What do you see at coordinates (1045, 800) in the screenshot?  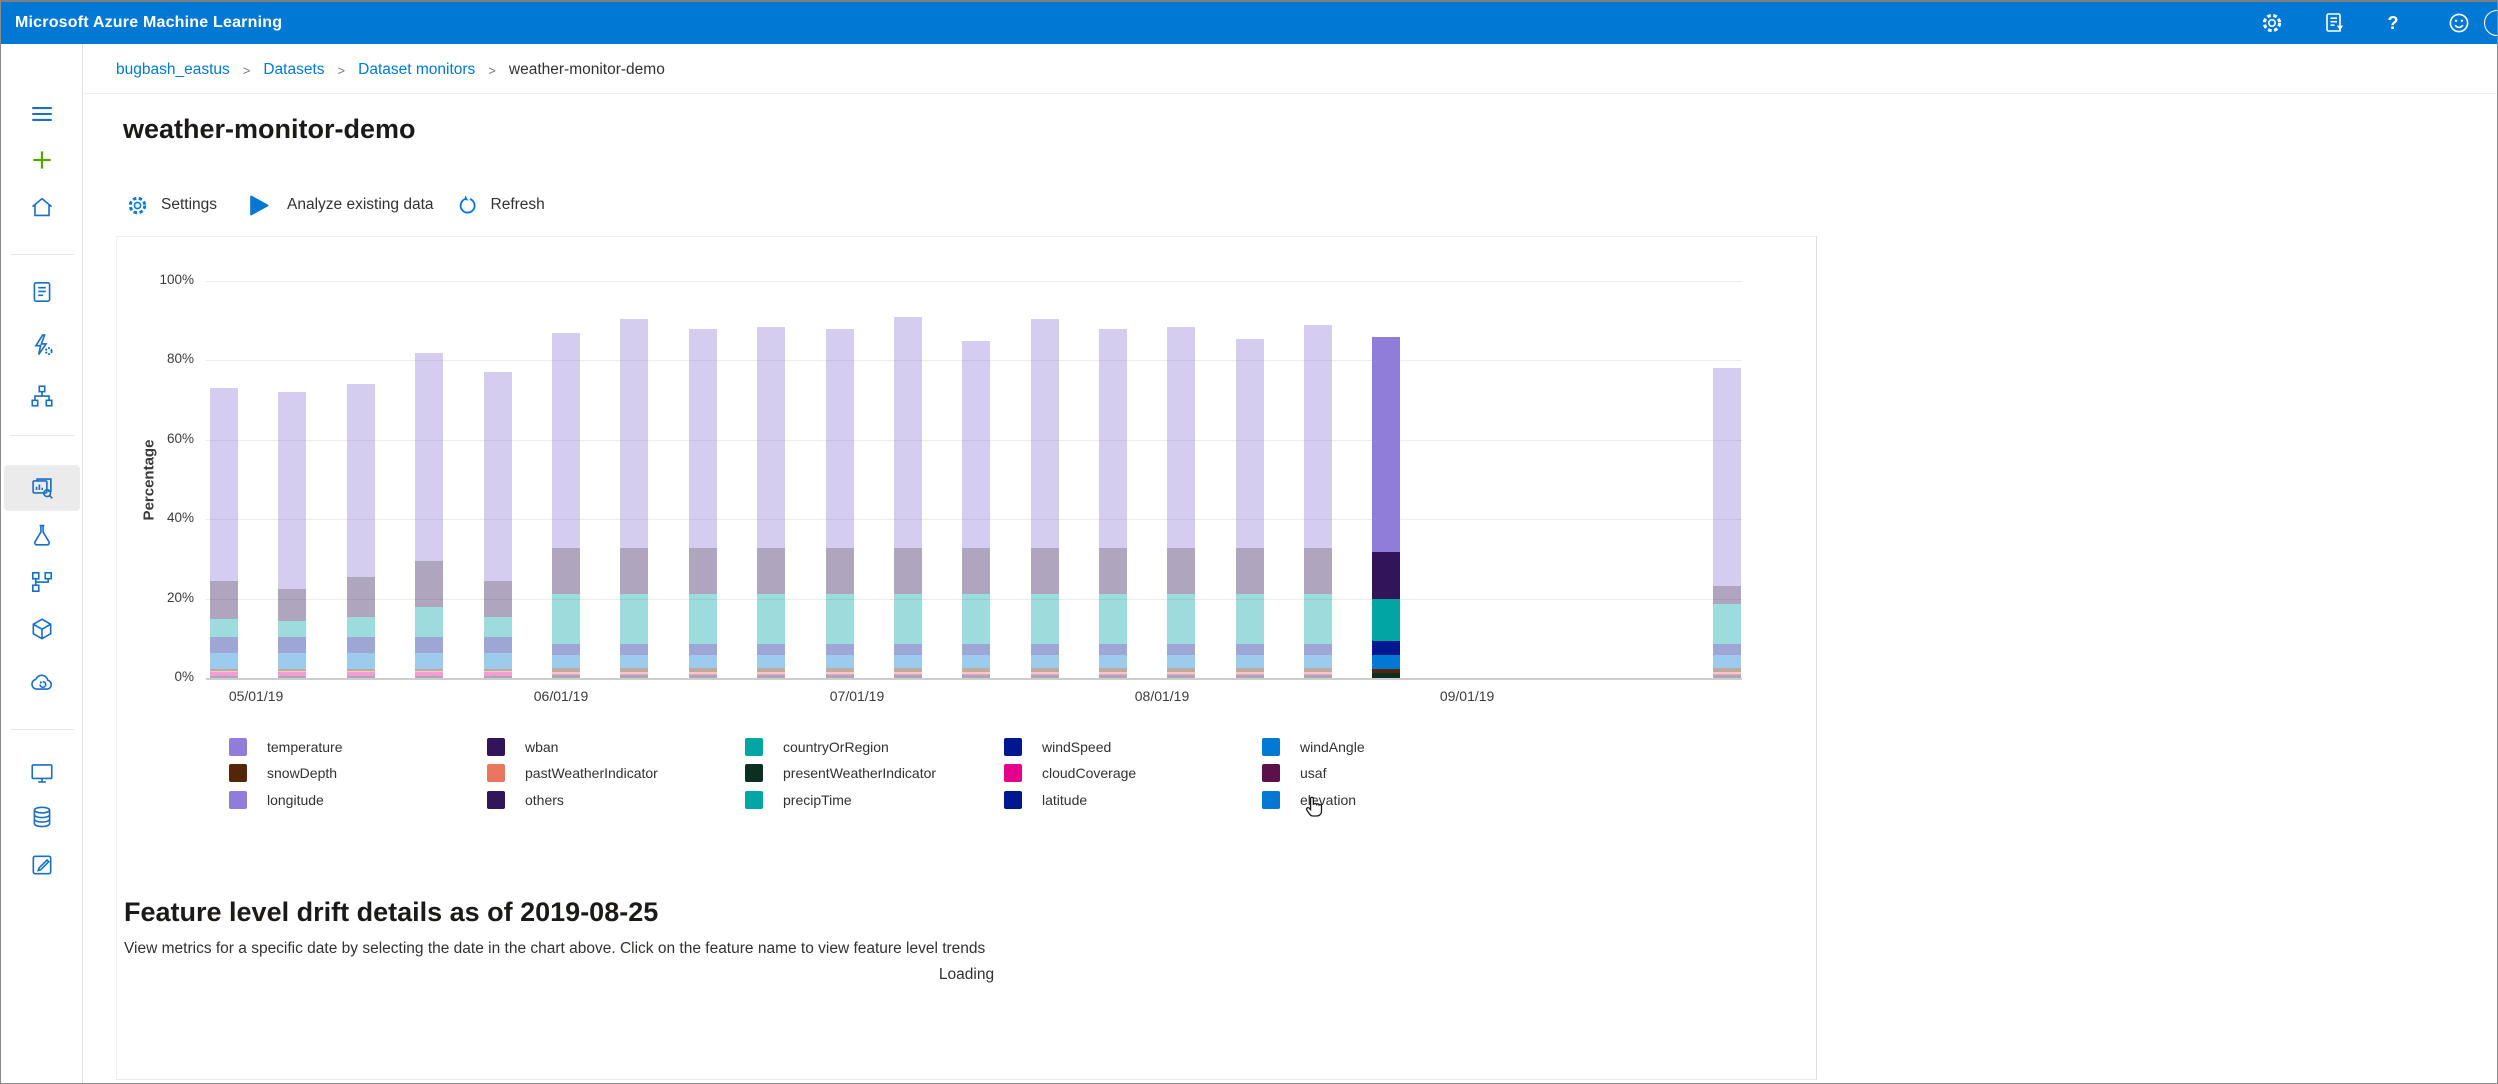 I see `legend-item-latitude: latitude` at bounding box center [1045, 800].